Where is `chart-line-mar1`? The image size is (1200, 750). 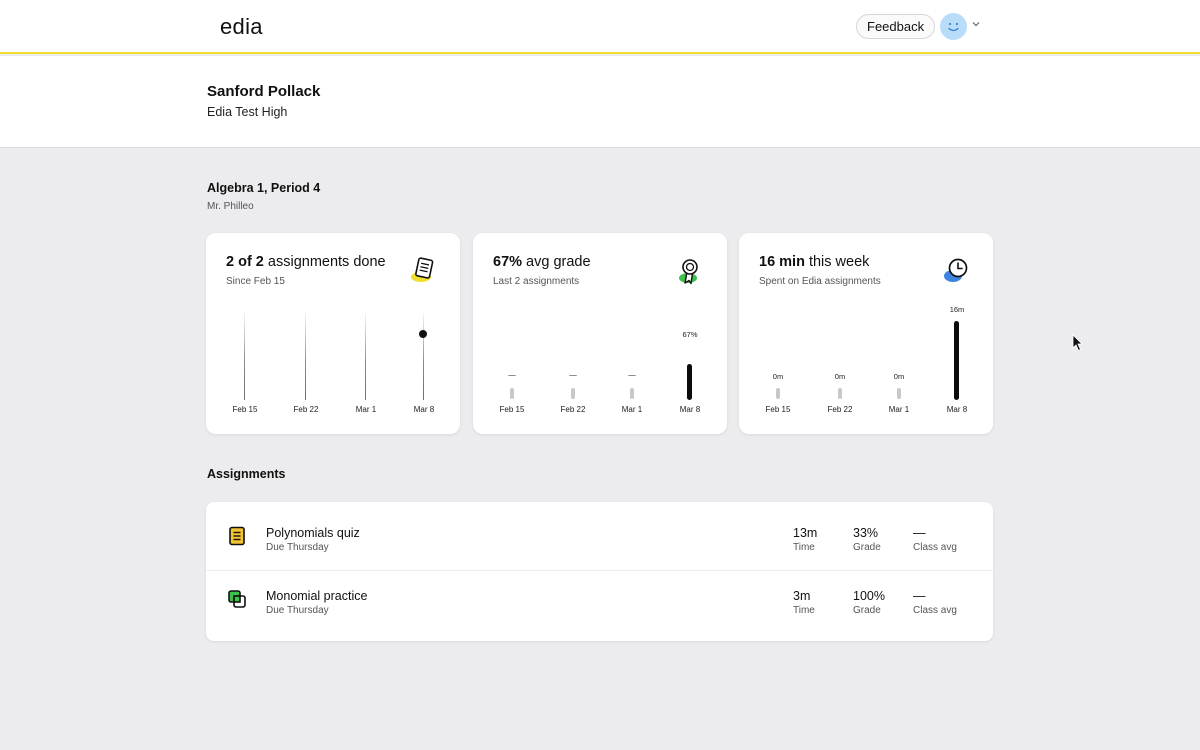 chart-line-mar1 is located at coordinates (365, 354).